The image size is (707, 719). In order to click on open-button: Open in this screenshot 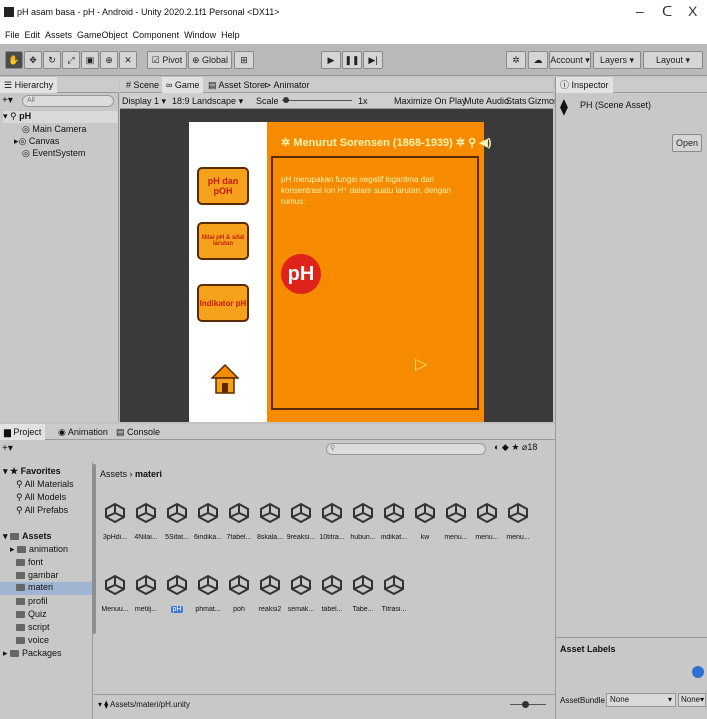, I will do `click(687, 143)`.